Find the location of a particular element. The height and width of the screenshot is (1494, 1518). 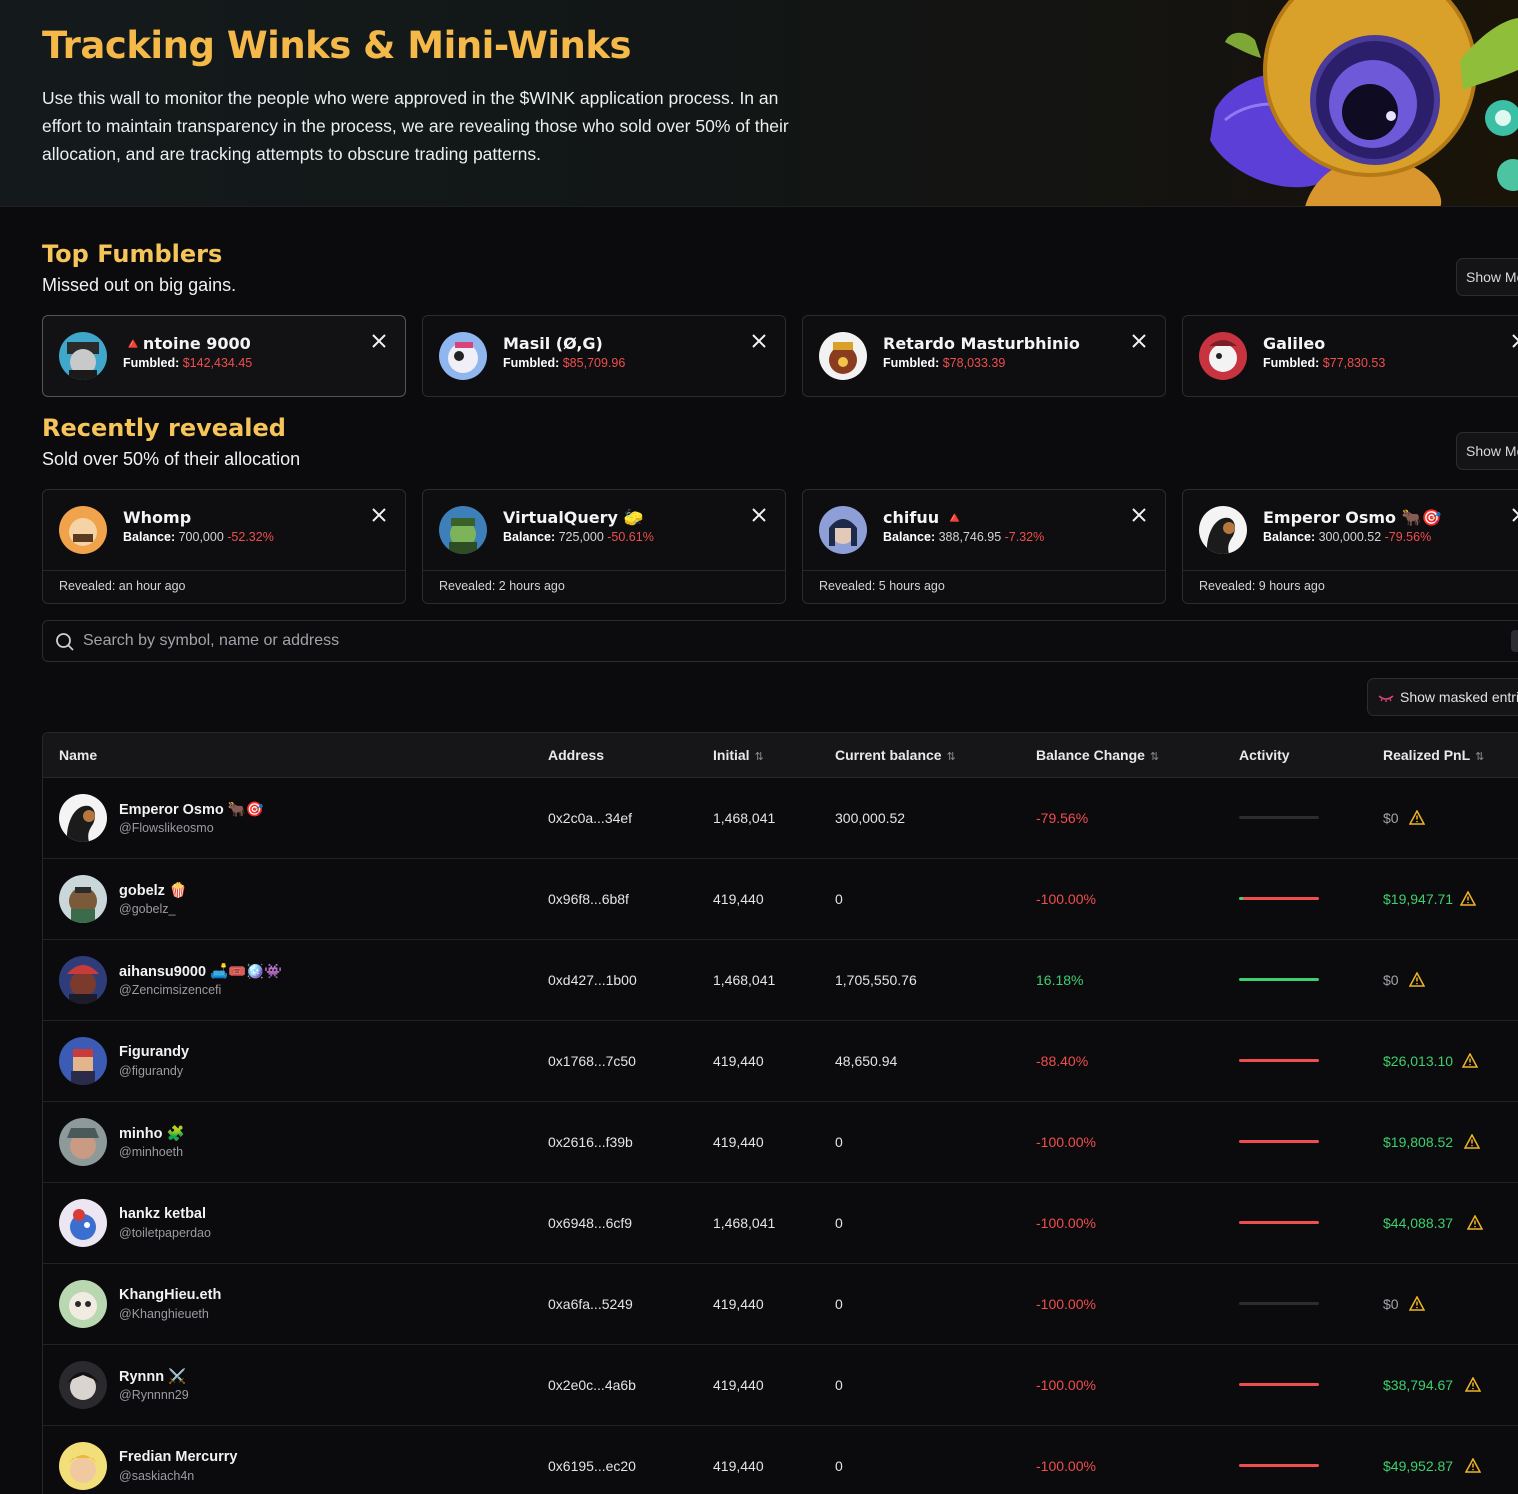

row-current-balance: 1,705,550.76 is located at coordinates (876, 980).